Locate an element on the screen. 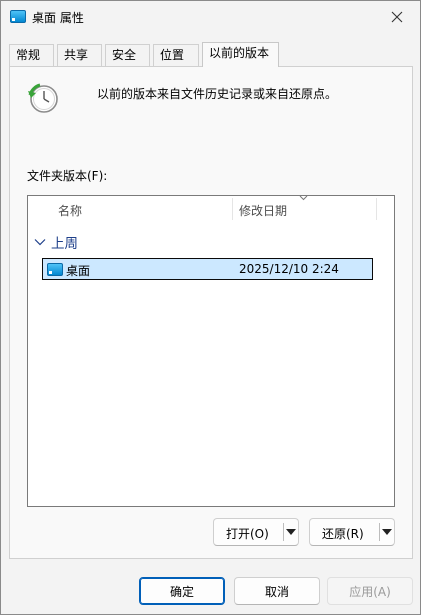 Image resolution: width=421 pixels, height=615 pixels. folder-versions-label: 文件夹版本(F): is located at coordinates (67, 176).